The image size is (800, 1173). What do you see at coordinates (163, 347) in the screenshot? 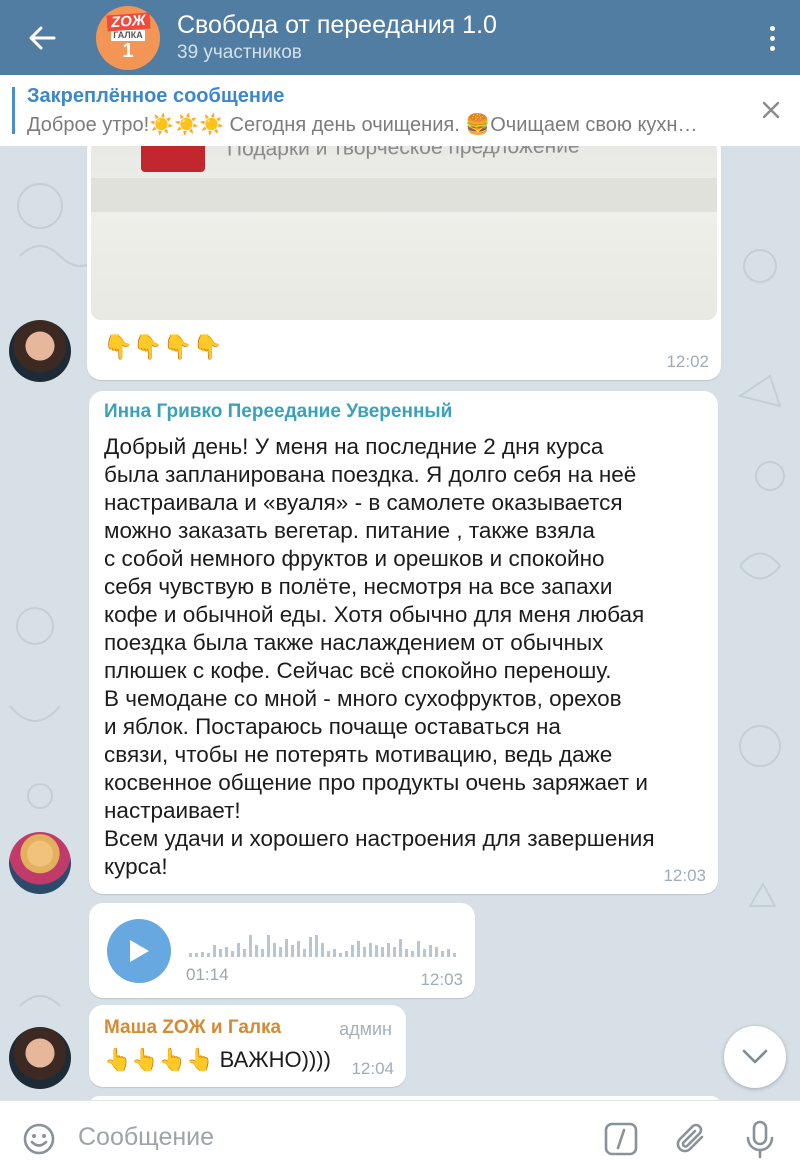
I see `message-emojis: 👇👇👇👇` at bounding box center [163, 347].